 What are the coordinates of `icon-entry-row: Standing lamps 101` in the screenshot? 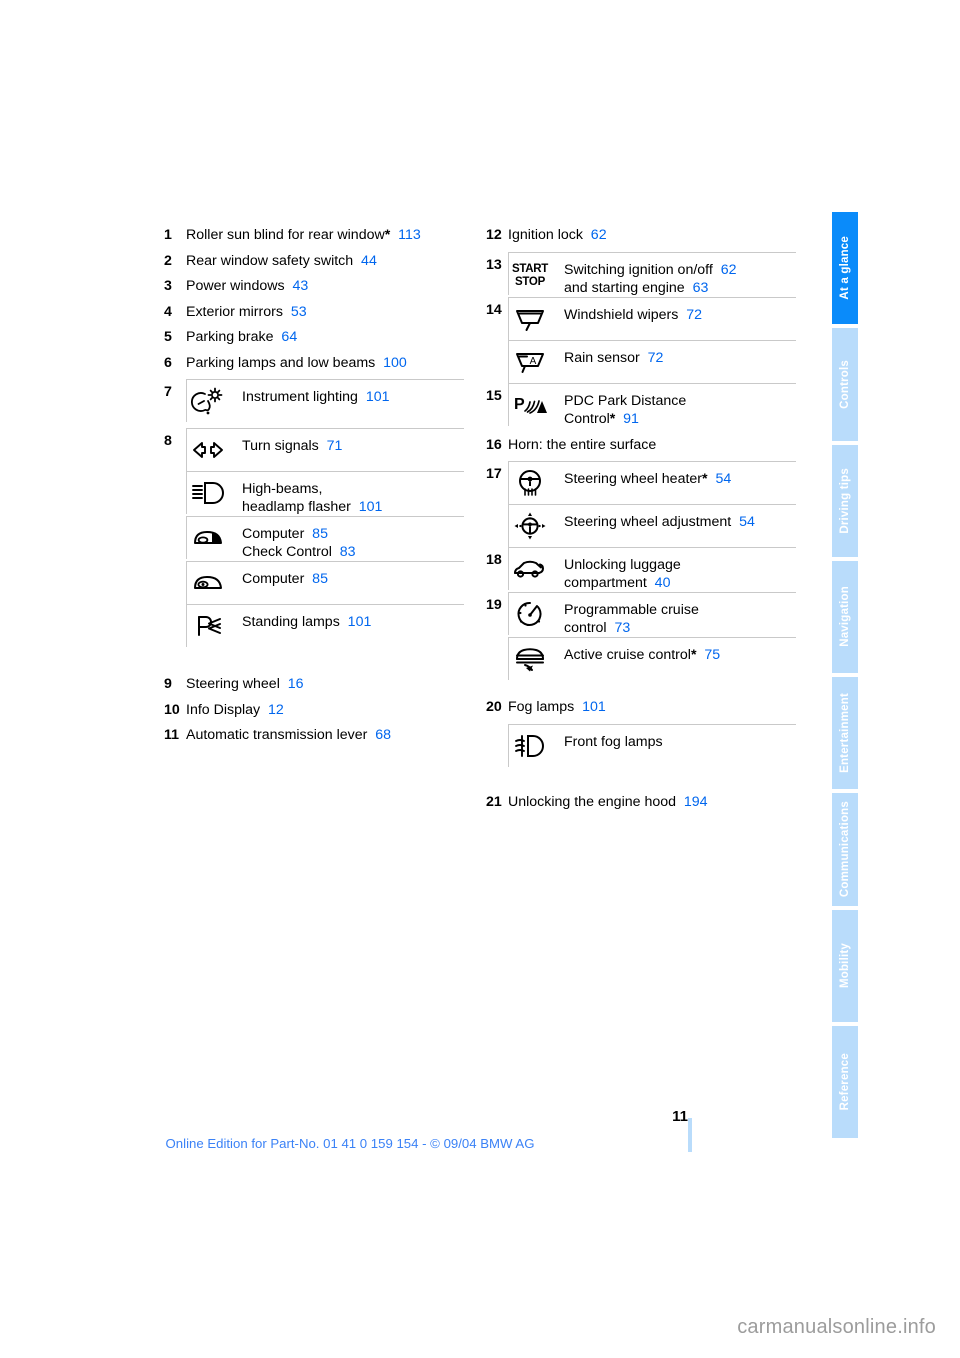 It's located at (325, 625).